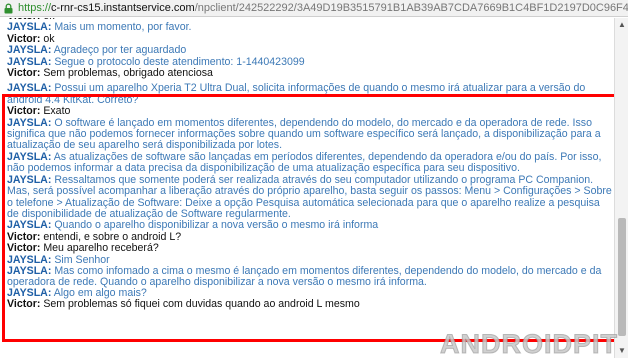 This screenshot has width=628, height=358. What do you see at coordinates (123, 27) in the screenshot?
I see `message-text: Mais um momento, por favor.` at bounding box center [123, 27].